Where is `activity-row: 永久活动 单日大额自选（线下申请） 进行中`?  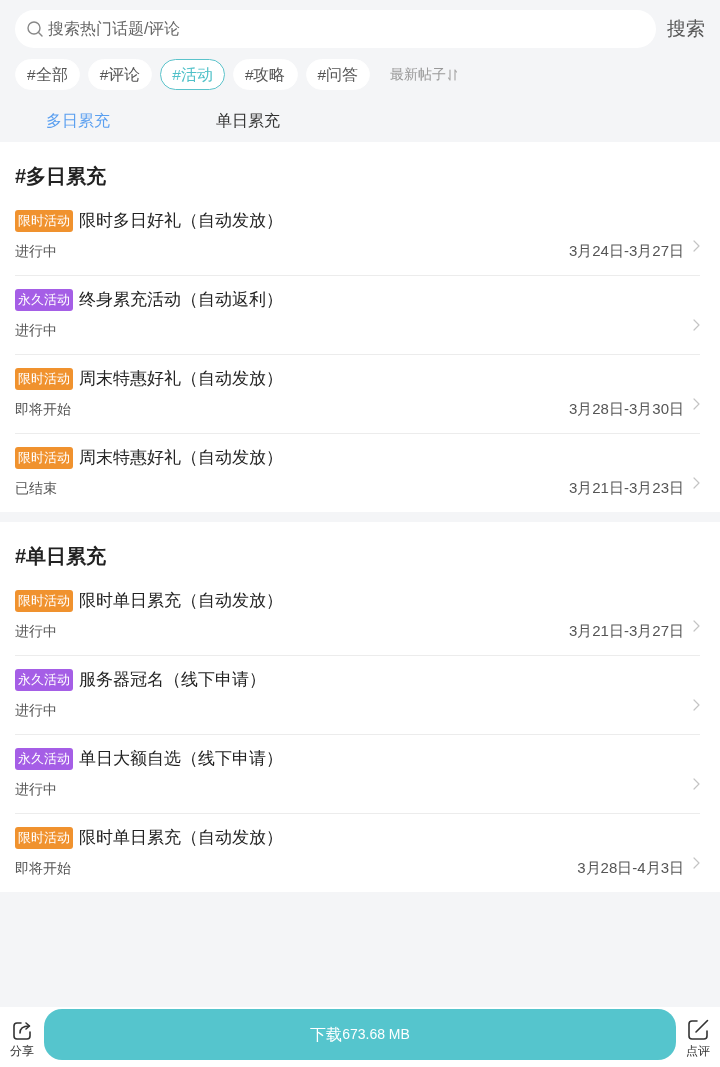 activity-row: 永久活动 单日大额自选（线下申请） 进行中 is located at coordinates (357, 774).